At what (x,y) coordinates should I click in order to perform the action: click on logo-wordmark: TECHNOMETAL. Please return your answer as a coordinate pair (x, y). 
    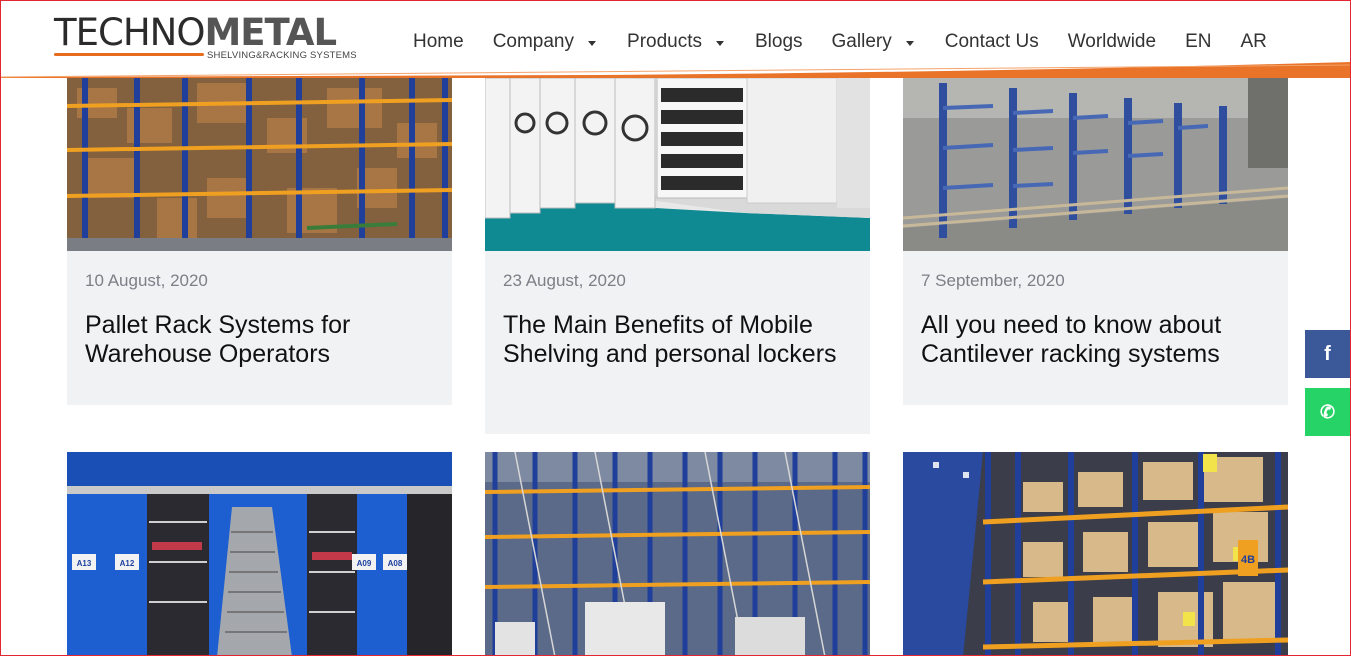
    Looking at the image, I should click on (195, 32).